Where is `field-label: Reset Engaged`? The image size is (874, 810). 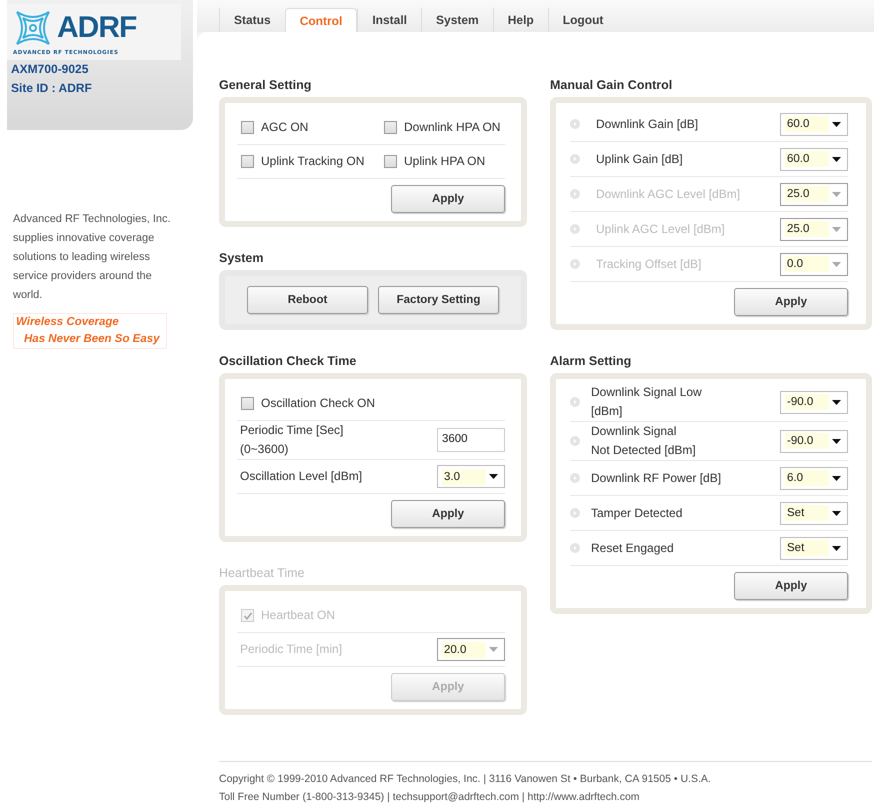 field-label: Reset Engaged is located at coordinates (632, 548).